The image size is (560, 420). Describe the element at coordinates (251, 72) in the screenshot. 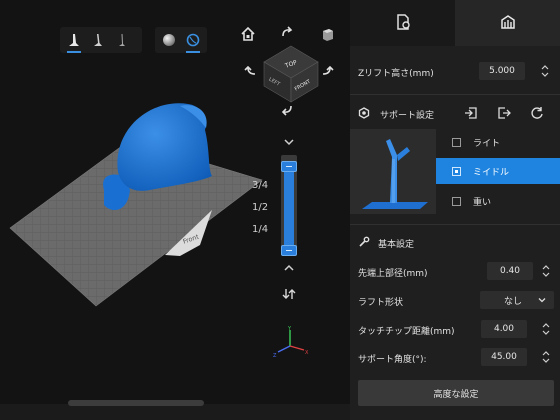

I see `rotate-left-icon` at that location.